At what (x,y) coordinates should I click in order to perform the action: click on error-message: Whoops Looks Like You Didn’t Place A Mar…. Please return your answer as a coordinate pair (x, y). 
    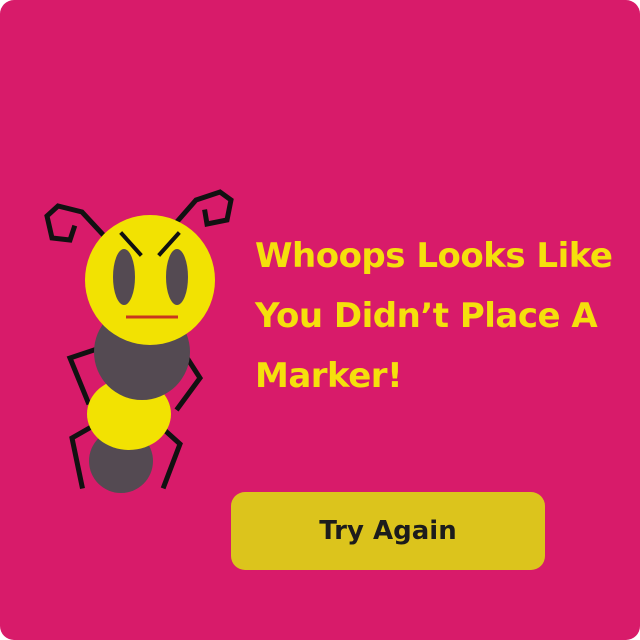
    Looking at the image, I should click on (434, 316).